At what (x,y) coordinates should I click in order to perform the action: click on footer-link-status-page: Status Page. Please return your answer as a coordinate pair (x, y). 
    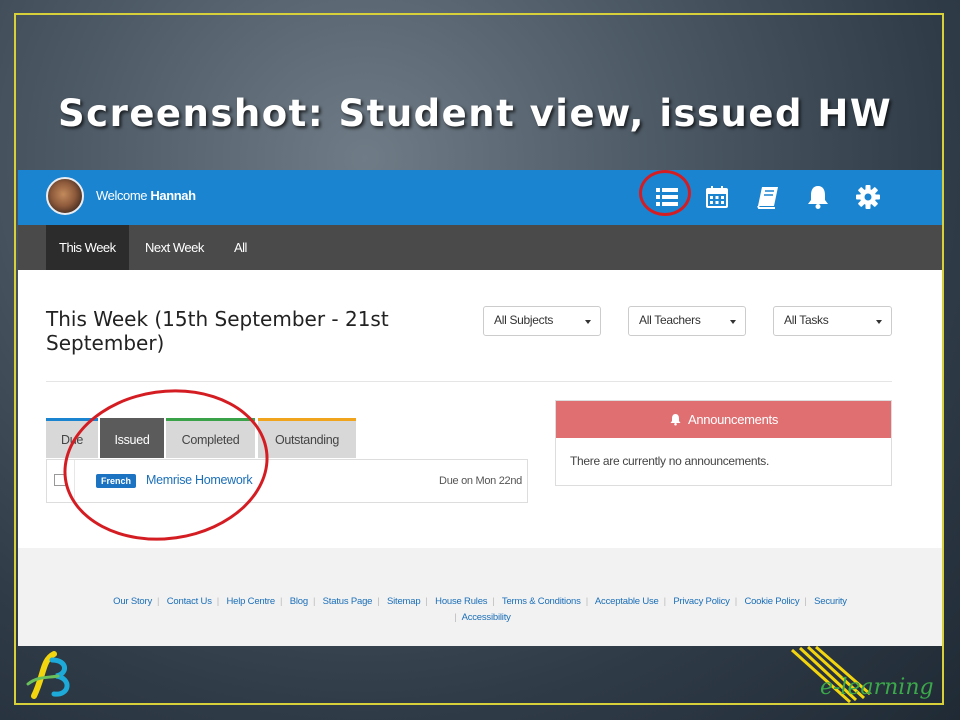
    Looking at the image, I should click on (348, 601).